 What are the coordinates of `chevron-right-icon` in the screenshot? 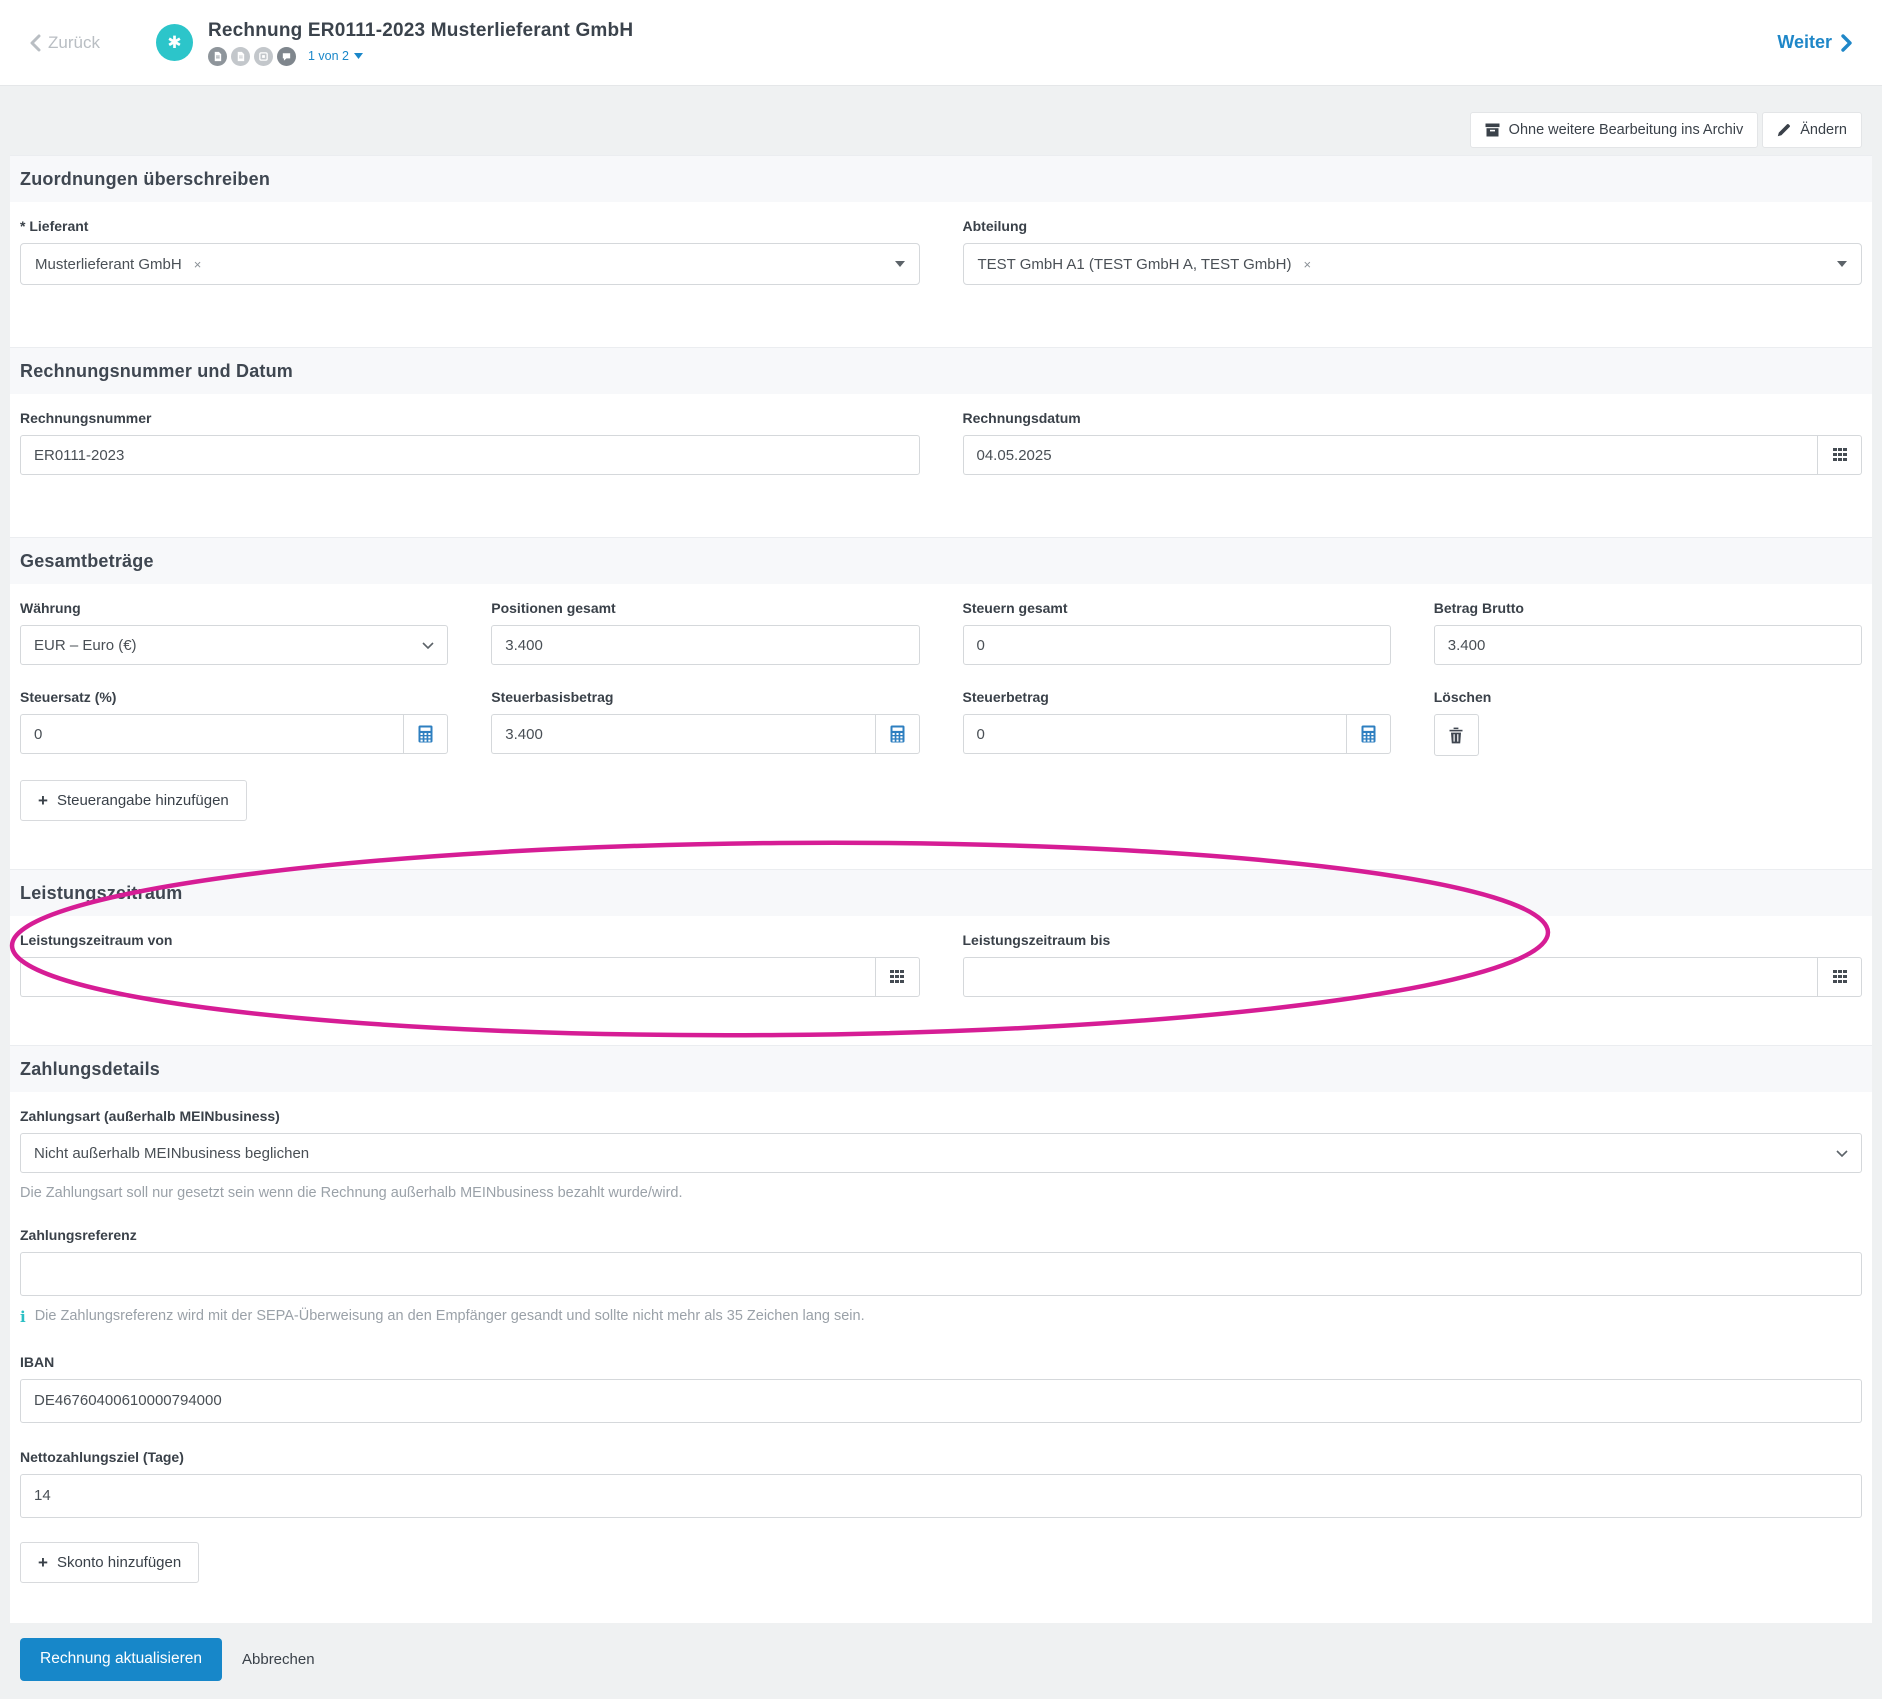 It's located at (1846, 42).